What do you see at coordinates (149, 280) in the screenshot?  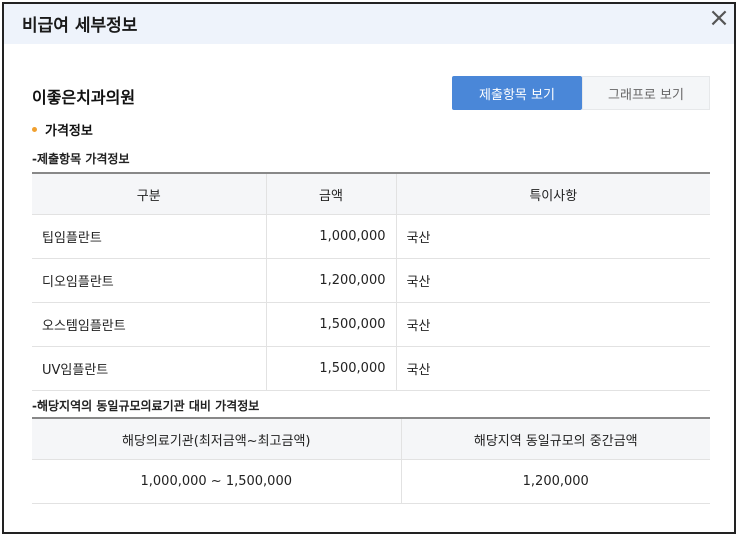 I see `row-name: 디오임플란트` at bounding box center [149, 280].